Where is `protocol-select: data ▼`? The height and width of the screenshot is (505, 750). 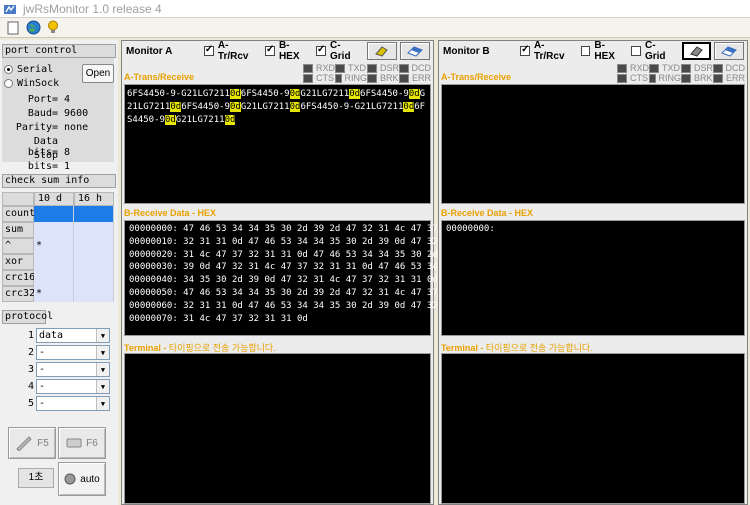
protocol-select: data ▼ is located at coordinates (73, 335).